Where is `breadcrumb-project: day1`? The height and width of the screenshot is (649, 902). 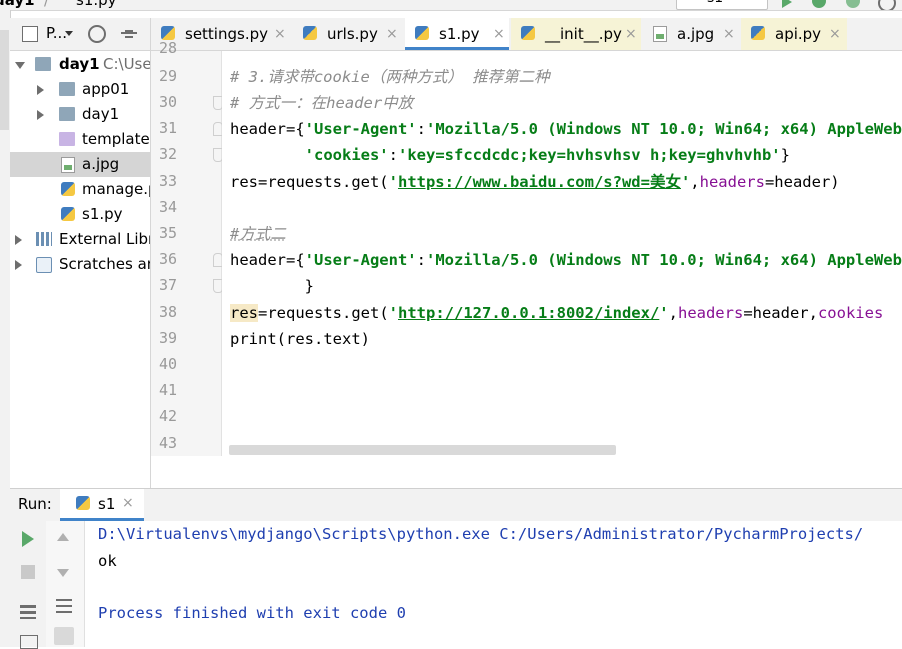 breadcrumb-project: day1 is located at coordinates (17, 4).